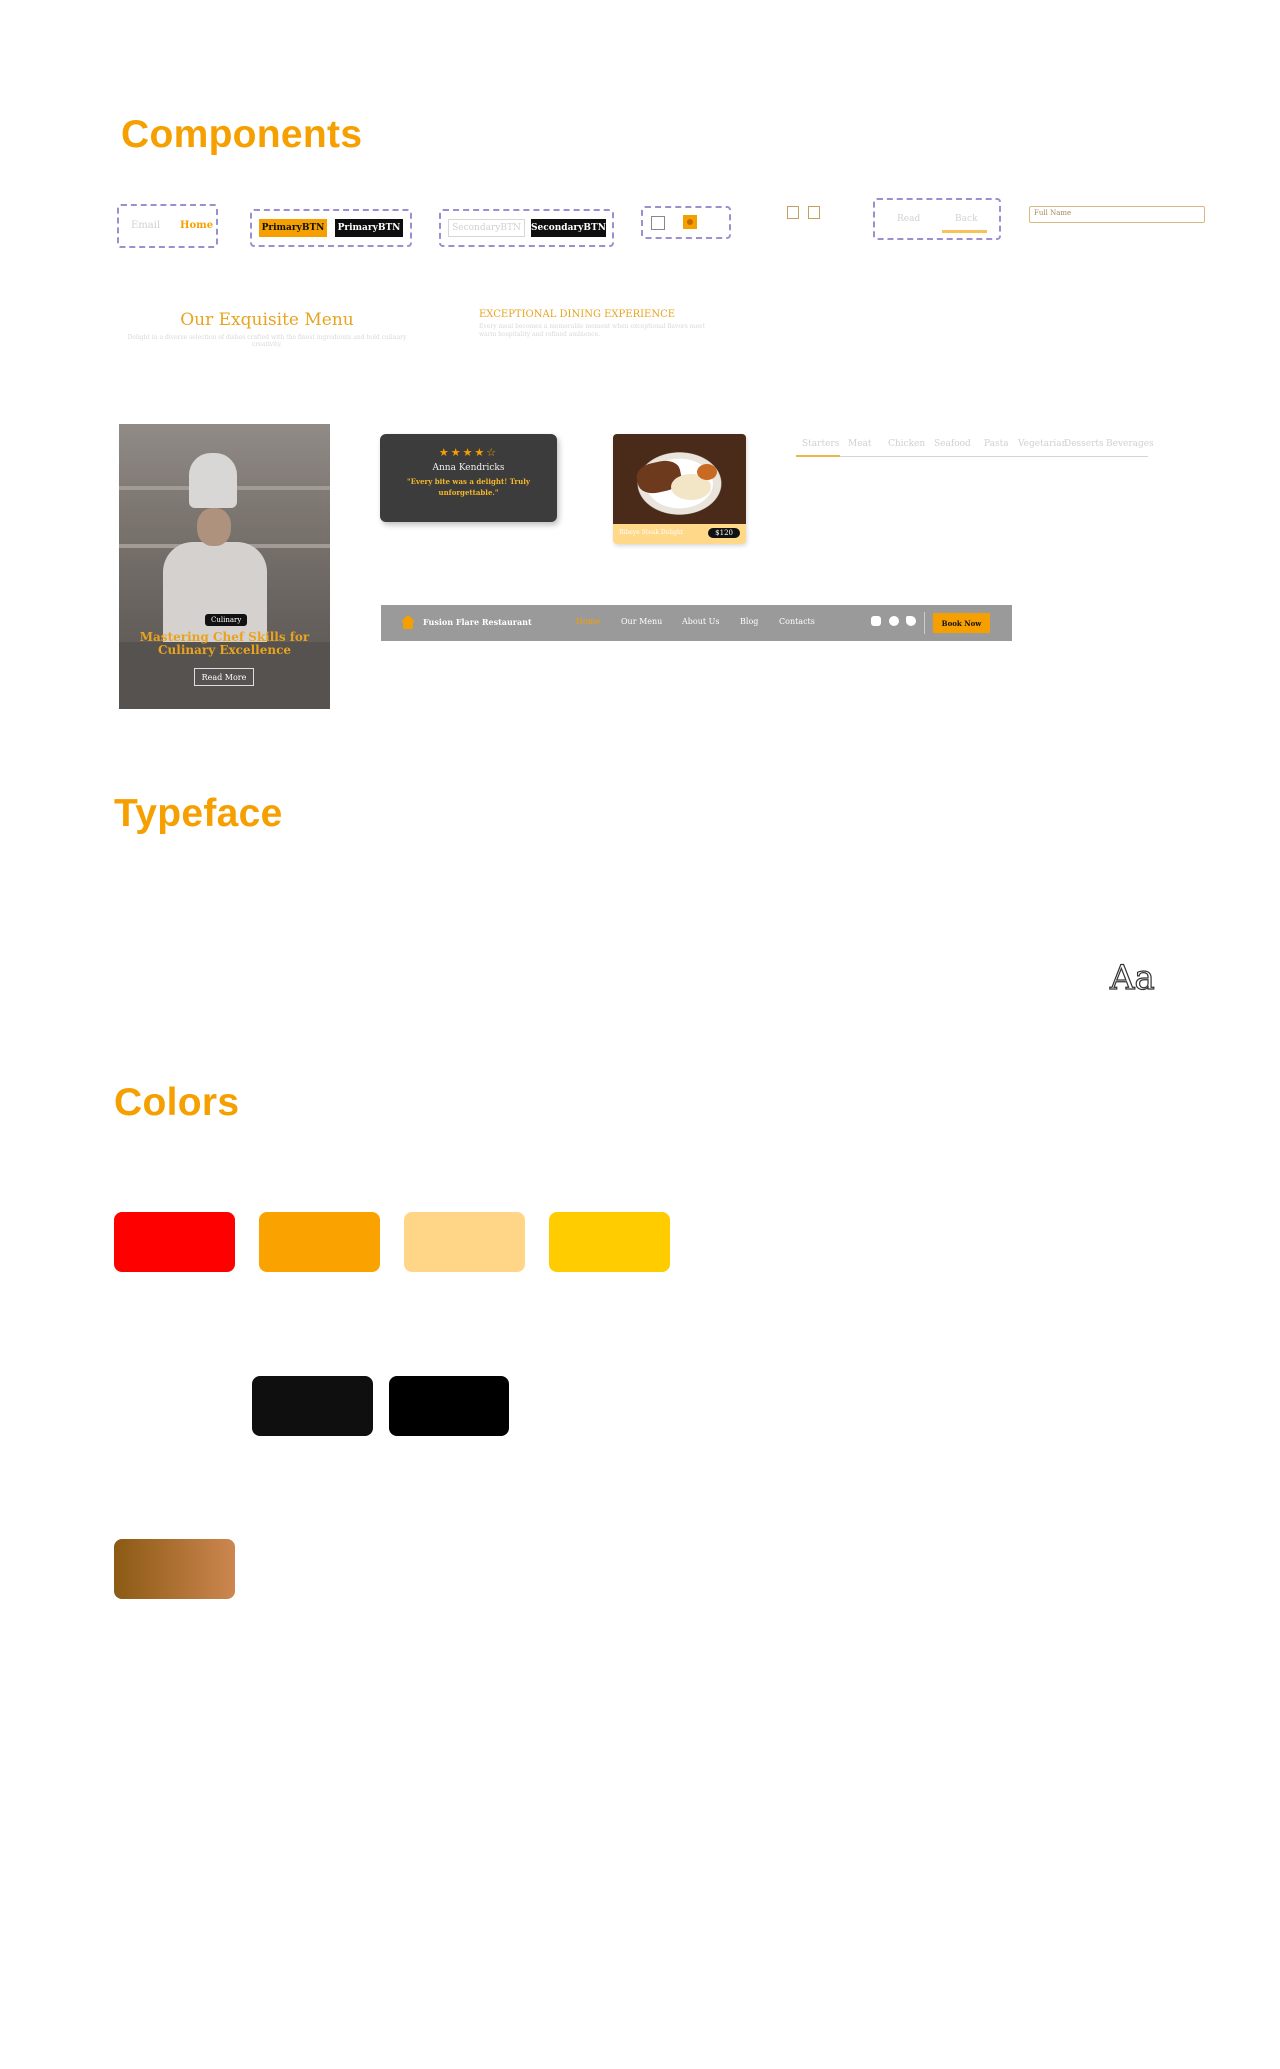  I want to click on nav-item-home: Home, so click(196, 225).